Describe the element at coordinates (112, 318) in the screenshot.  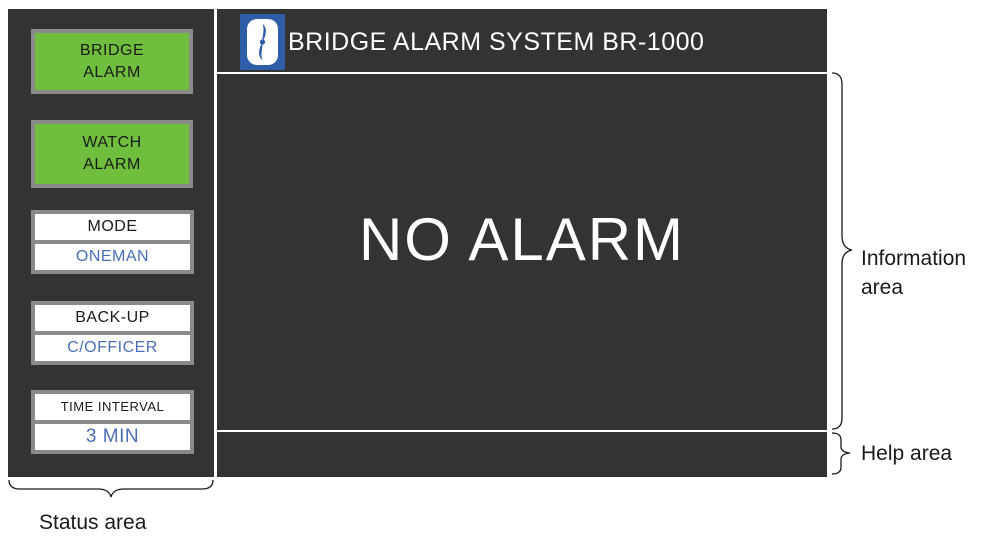
I see `backup-label: BACK-UP` at that location.